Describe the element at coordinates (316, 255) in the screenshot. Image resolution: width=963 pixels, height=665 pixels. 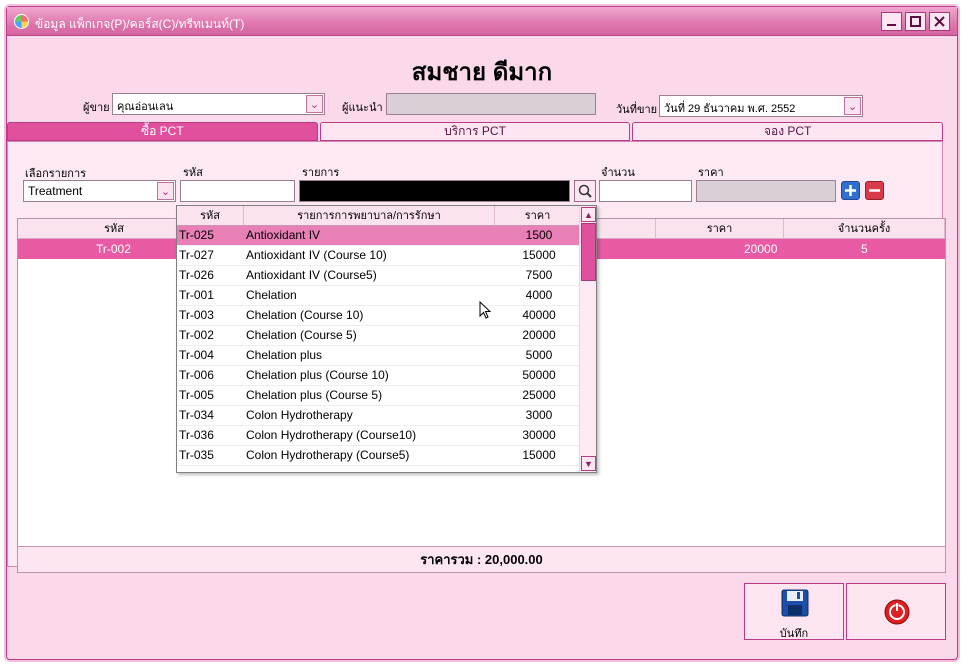
I see `popup-row-name: Antioxidant IV (Course 10)` at that location.